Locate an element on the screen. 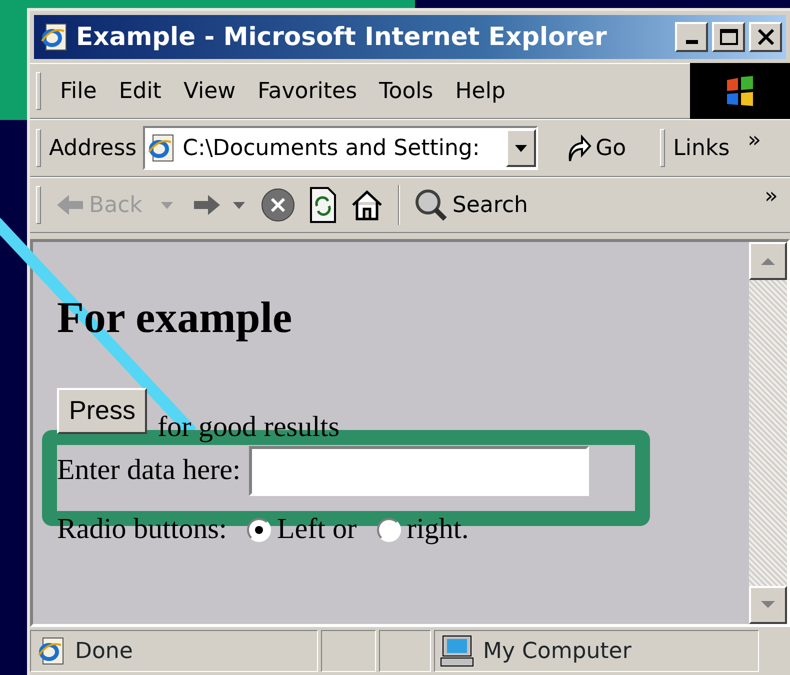 Image resolution: width=790 pixels, height=675 pixels. scroll-down-button is located at coordinates (768, 605).